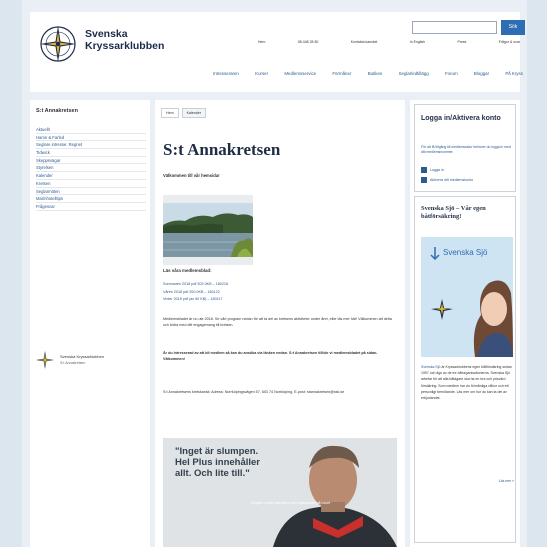 This screenshot has width=547, height=547. Describe the element at coordinates (261, 73) in the screenshot. I see `nav-item: Kurser` at that location.